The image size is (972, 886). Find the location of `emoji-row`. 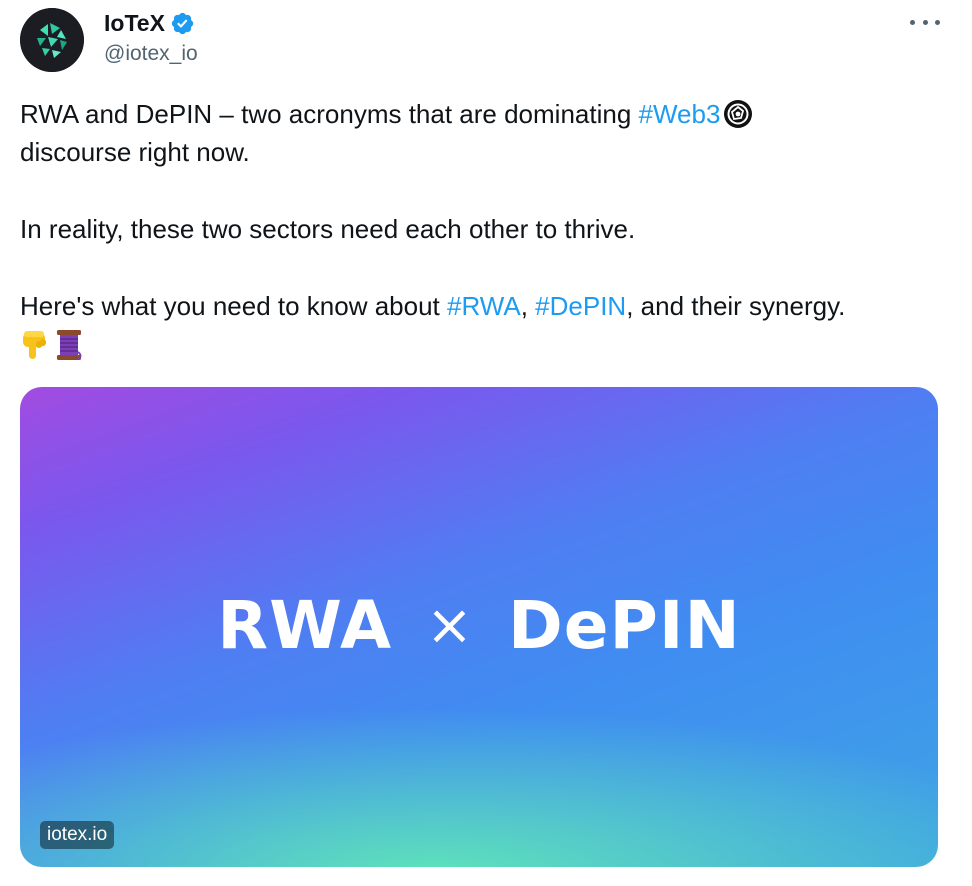

emoji-row is located at coordinates (485, 345).